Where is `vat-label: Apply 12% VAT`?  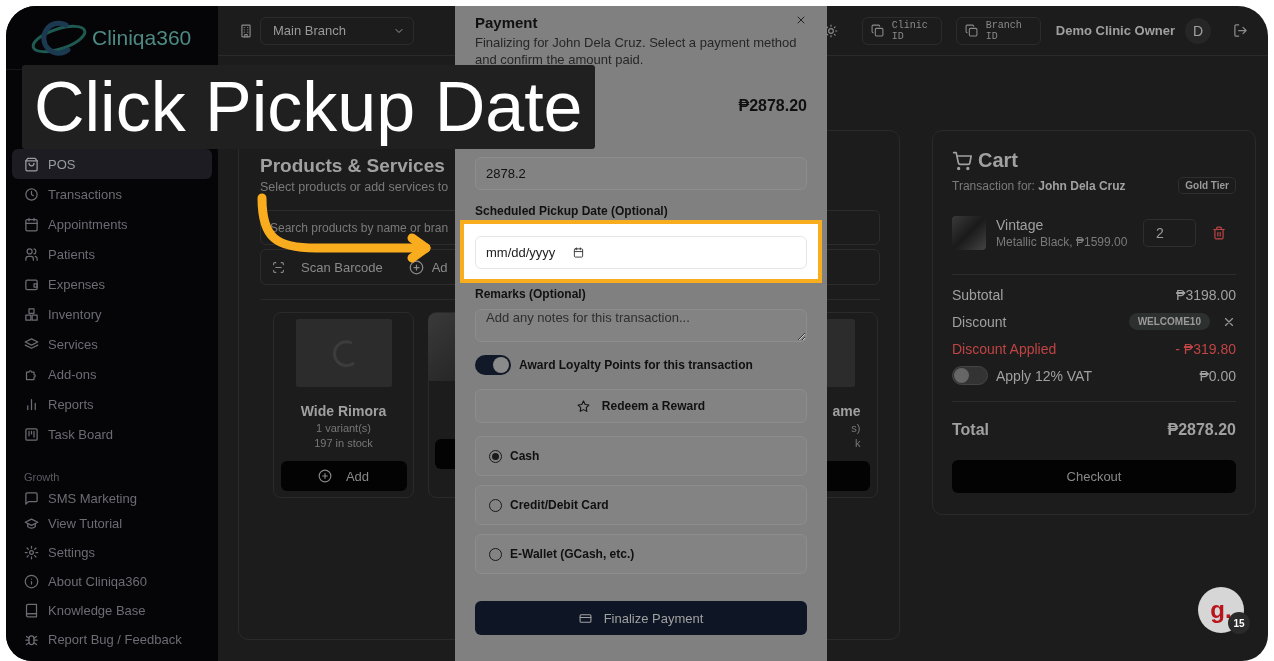 vat-label: Apply 12% VAT is located at coordinates (1044, 375).